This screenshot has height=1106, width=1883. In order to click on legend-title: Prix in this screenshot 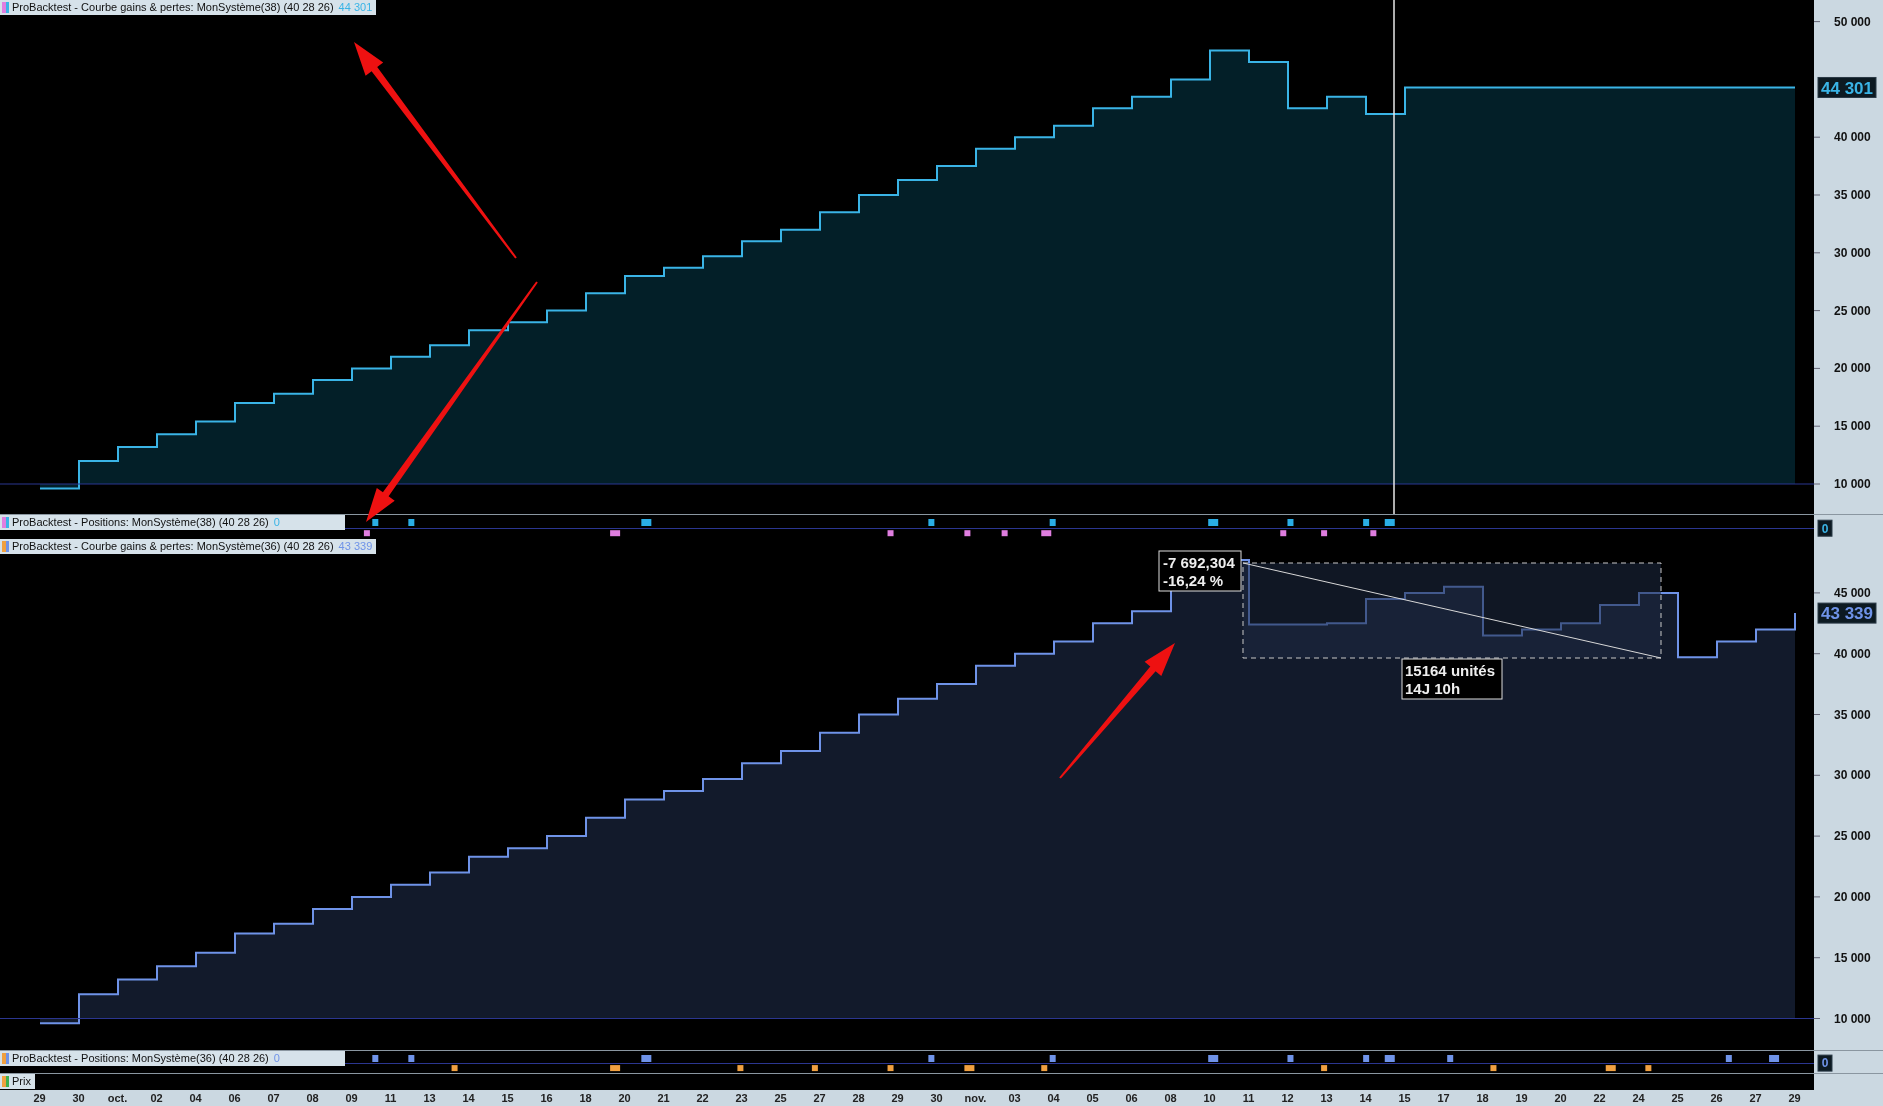, I will do `click(21, 1081)`.